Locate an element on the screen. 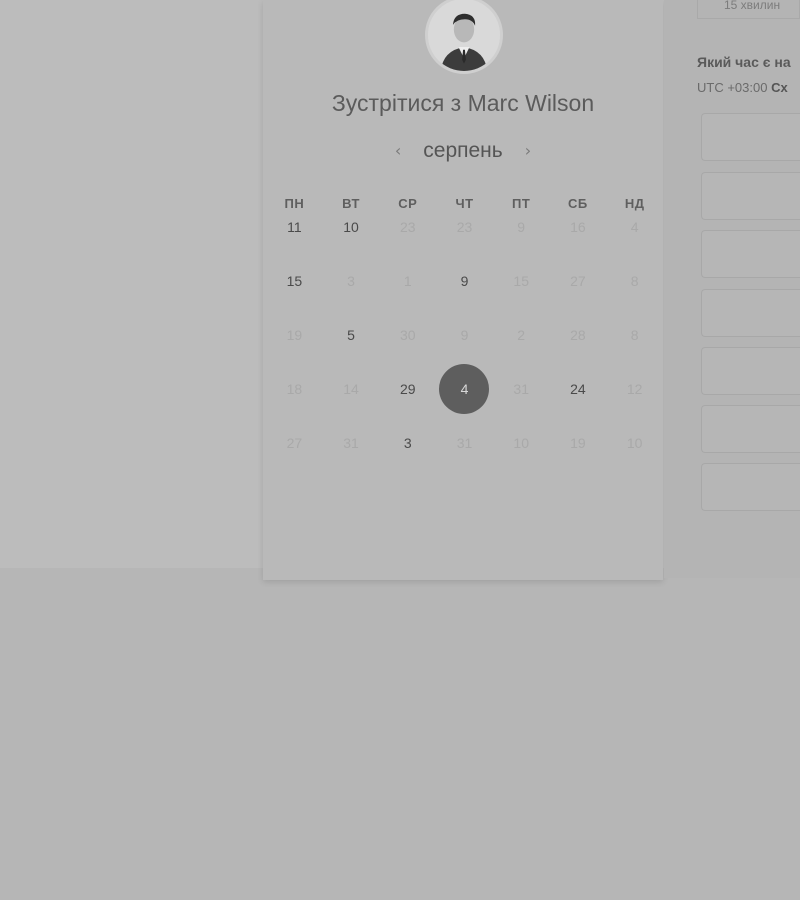 This screenshot has width=800, height=900. meeting-title: Зустрітися з Marc Wilson is located at coordinates (463, 103).